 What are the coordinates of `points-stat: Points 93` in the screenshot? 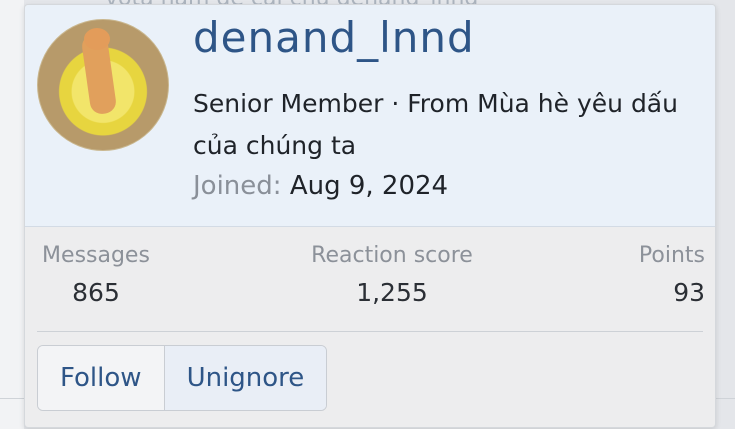 It's located at (663, 275).